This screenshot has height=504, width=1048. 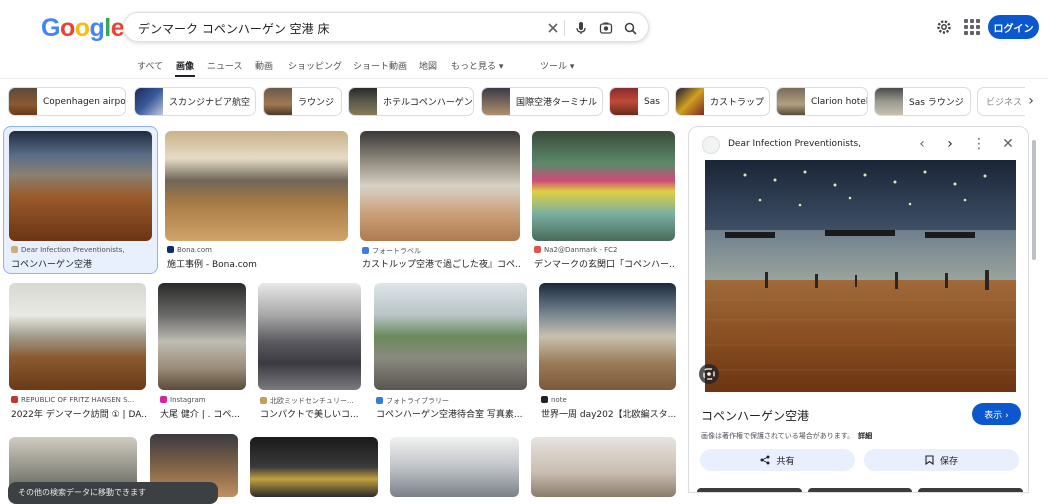 I want to click on related-images-strip, so click(x=860, y=490).